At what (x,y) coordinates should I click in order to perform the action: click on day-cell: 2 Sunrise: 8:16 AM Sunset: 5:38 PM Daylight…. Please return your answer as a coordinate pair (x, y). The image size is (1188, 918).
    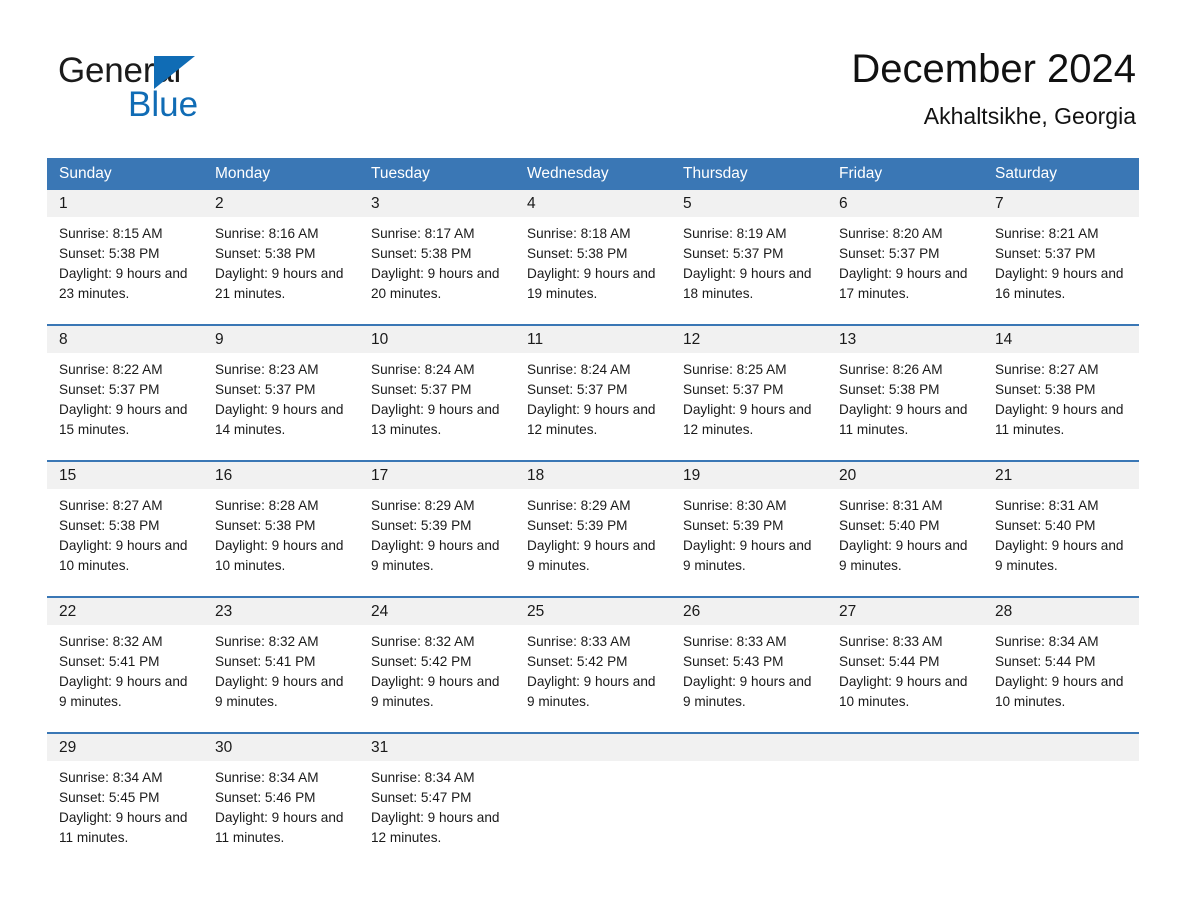
    Looking at the image, I should click on (281, 250).